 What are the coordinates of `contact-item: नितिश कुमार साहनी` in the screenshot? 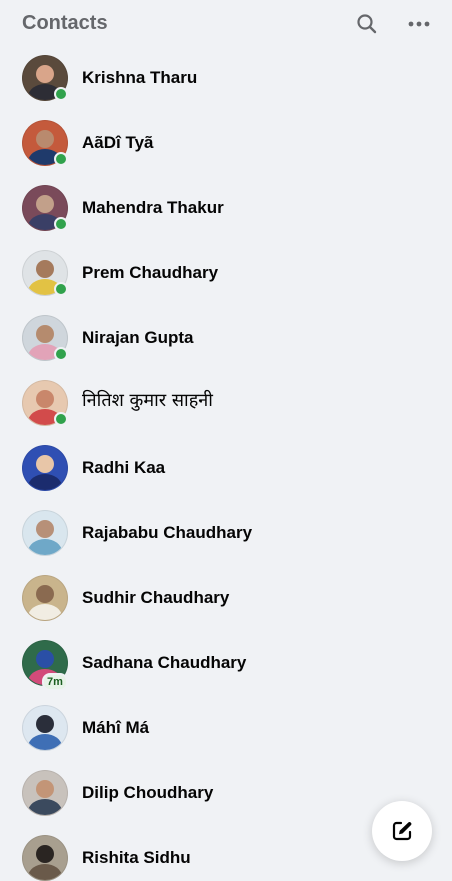 It's located at (226, 403).